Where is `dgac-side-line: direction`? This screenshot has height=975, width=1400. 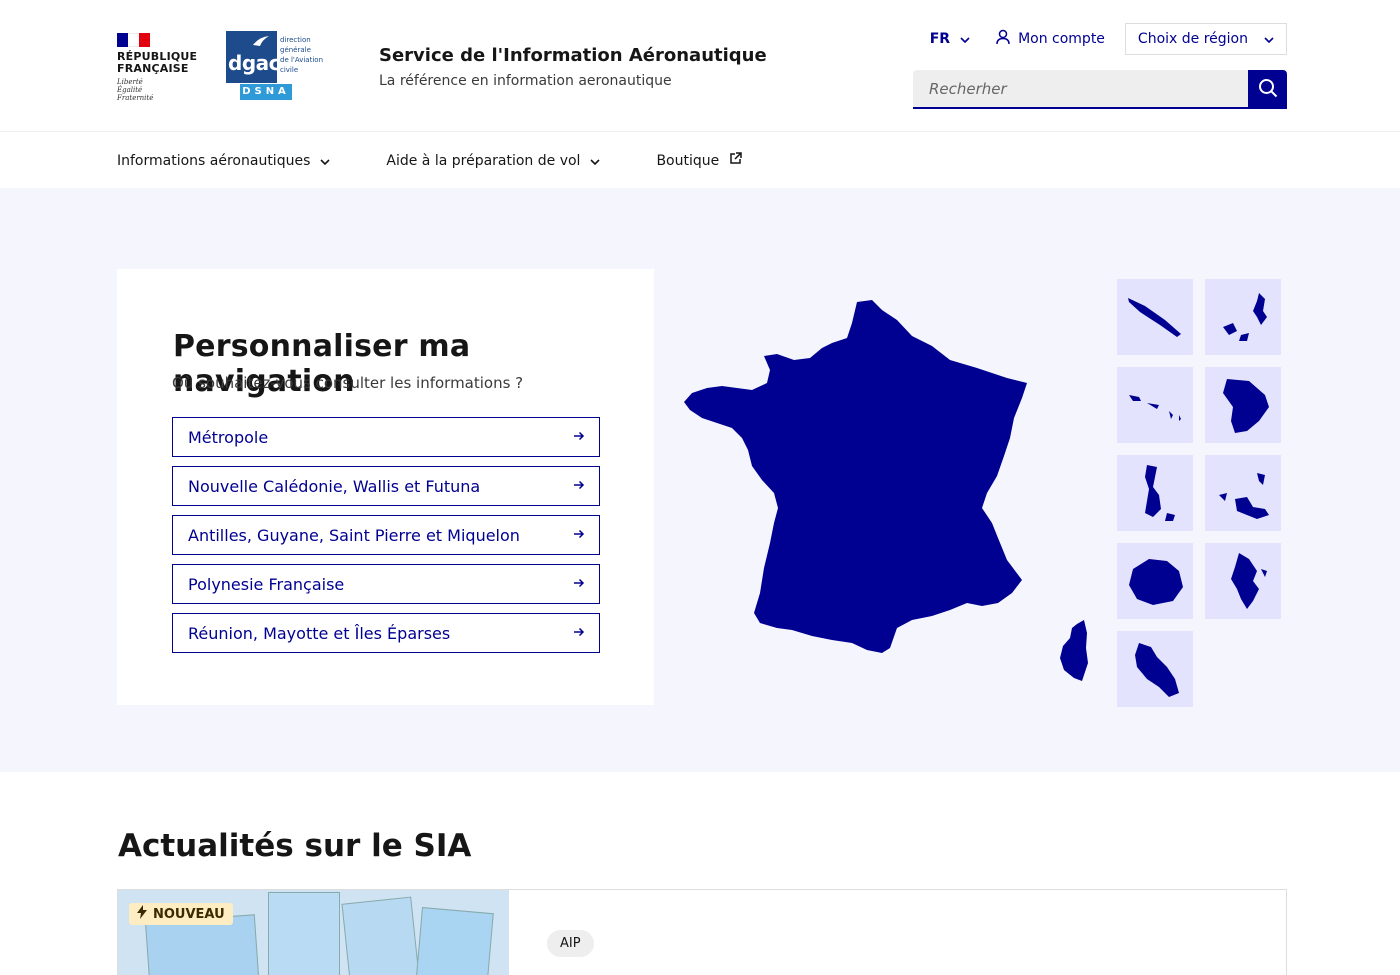
dgac-side-line: direction is located at coordinates (295, 40).